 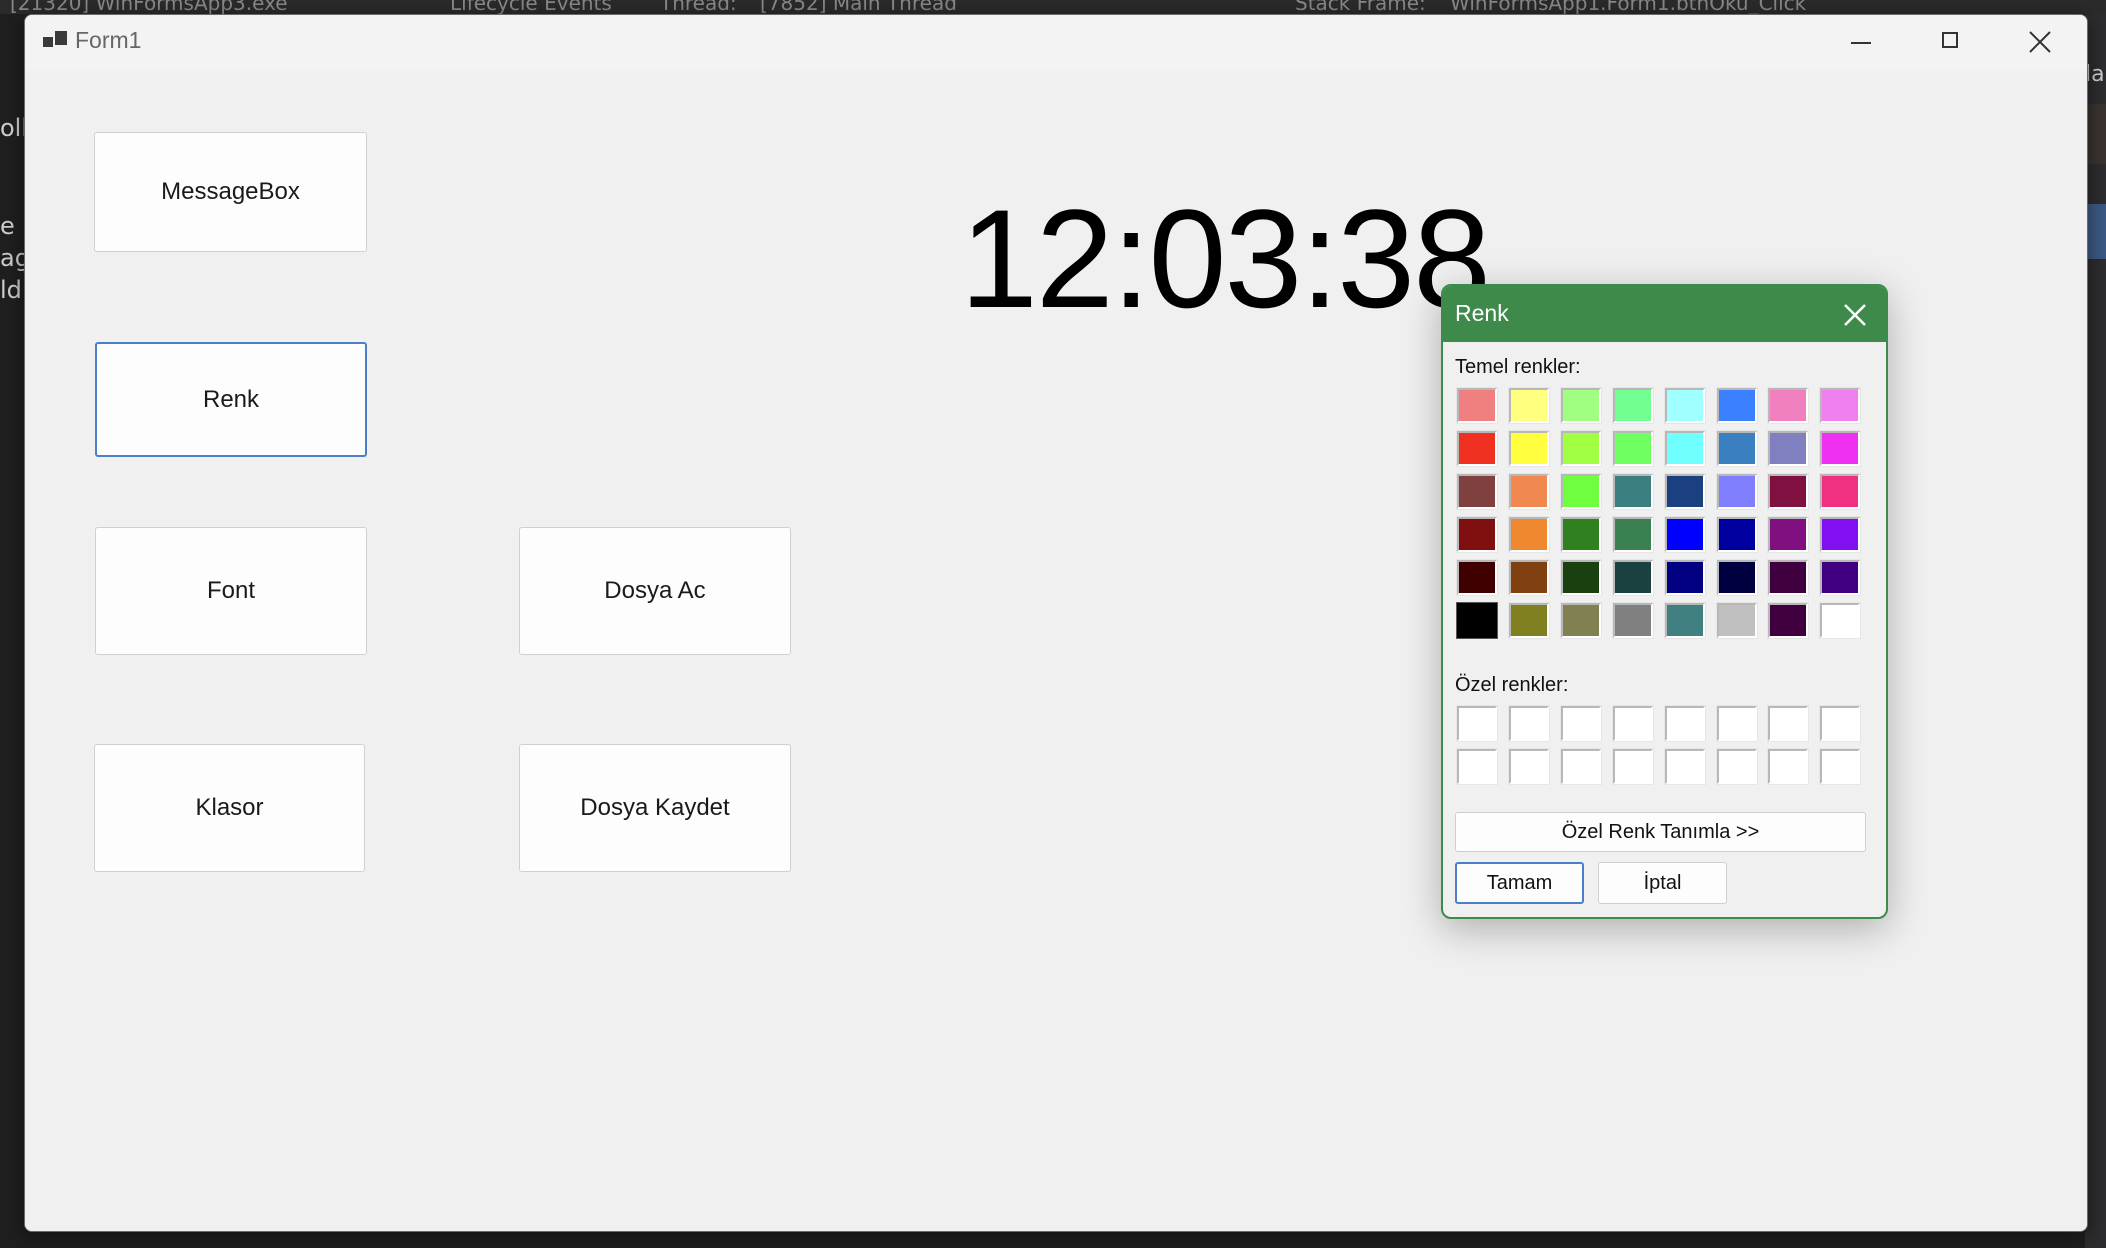 I want to click on ide-left-text: e n, so click(x=12, y=226).